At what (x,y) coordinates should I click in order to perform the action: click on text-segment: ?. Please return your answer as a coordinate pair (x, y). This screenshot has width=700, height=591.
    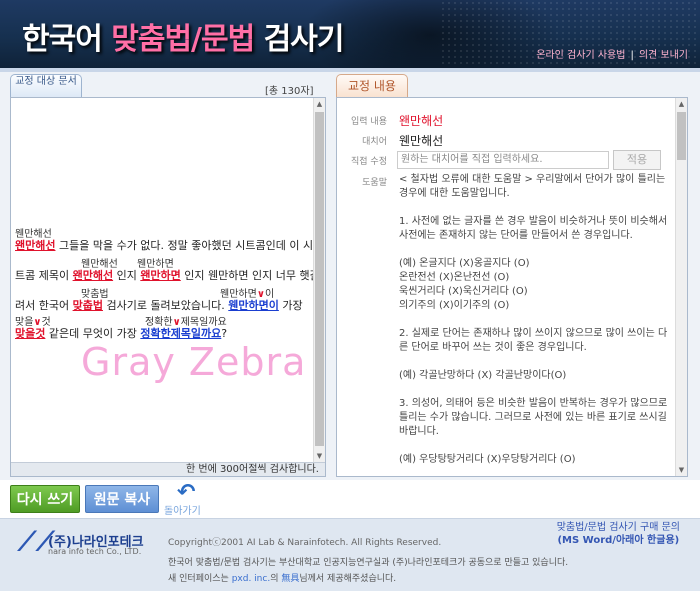
    Looking at the image, I should click on (224, 333).